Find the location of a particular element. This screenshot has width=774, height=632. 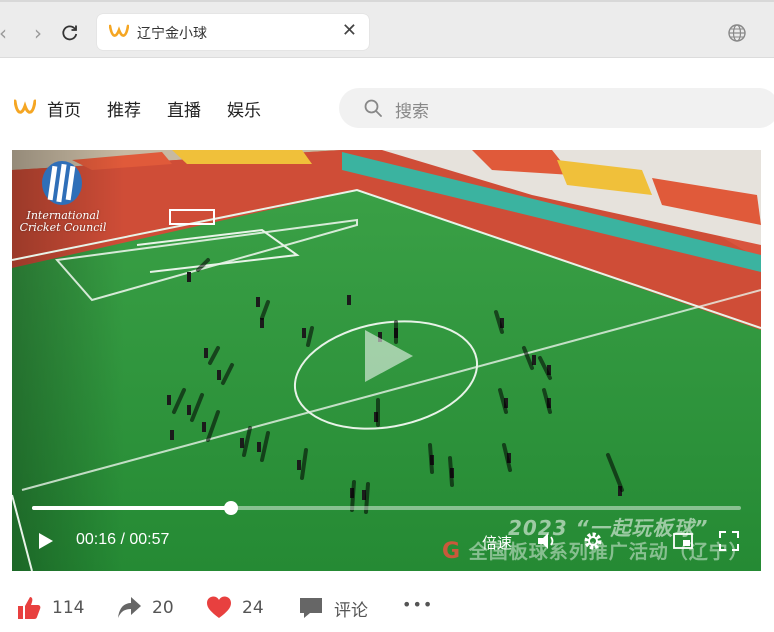

progress-fill is located at coordinates (132, 508).